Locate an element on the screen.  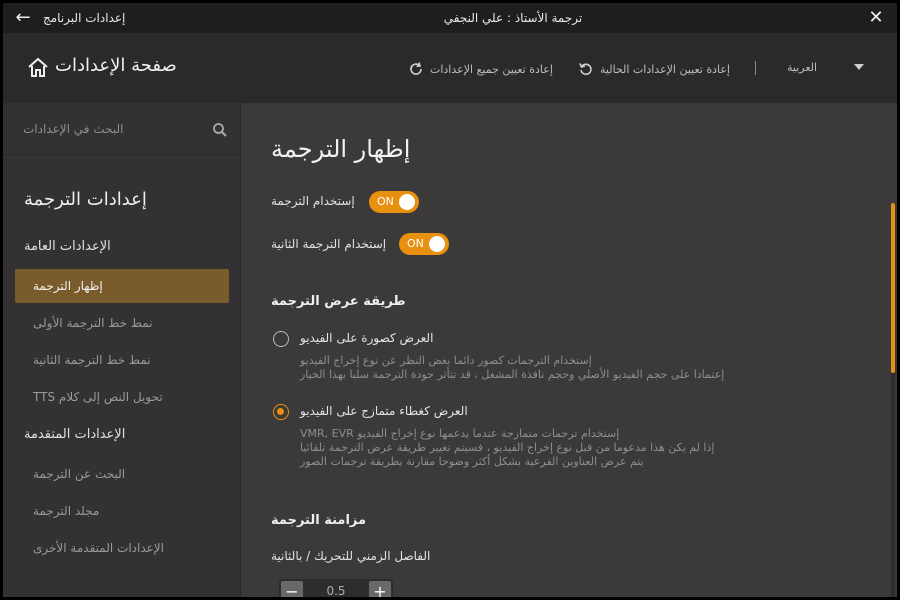
decrement-button: − is located at coordinates (292, 589).